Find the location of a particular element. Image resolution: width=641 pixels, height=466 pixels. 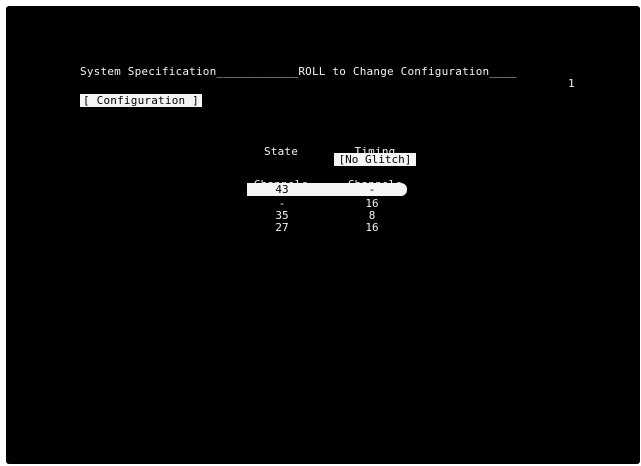

page-number: 1 is located at coordinates (571, 83).